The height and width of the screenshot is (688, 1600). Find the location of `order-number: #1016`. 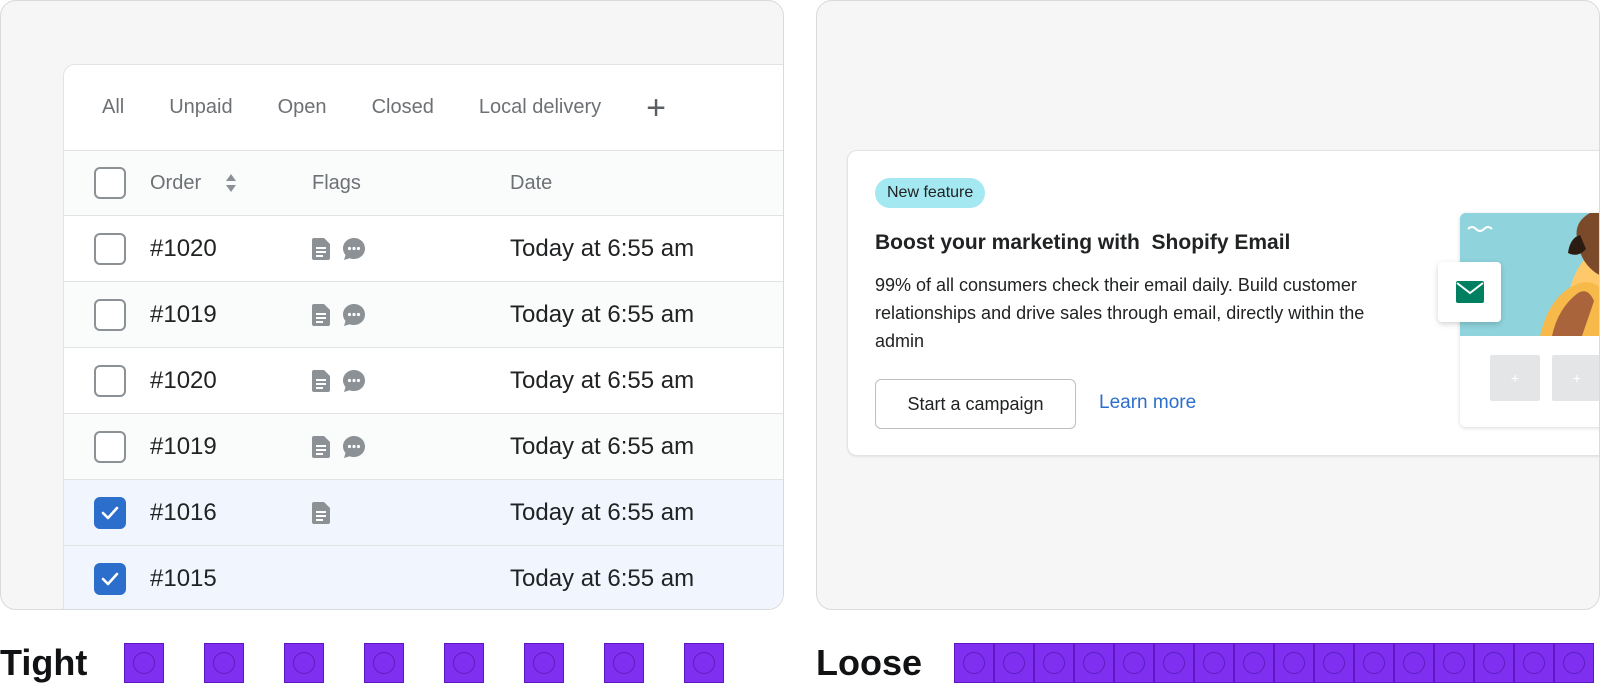

order-number: #1016 is located at coordinates (183, 513).